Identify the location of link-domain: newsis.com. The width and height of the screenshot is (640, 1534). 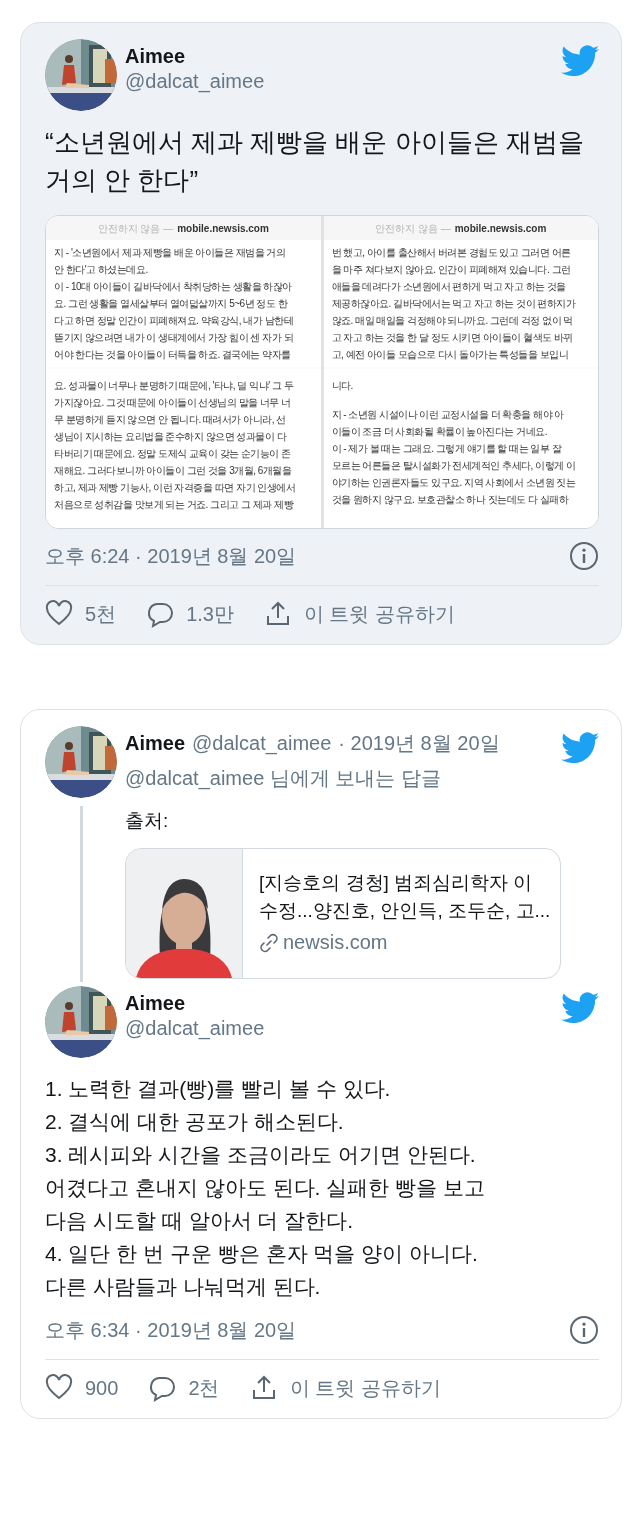
(335, 942).